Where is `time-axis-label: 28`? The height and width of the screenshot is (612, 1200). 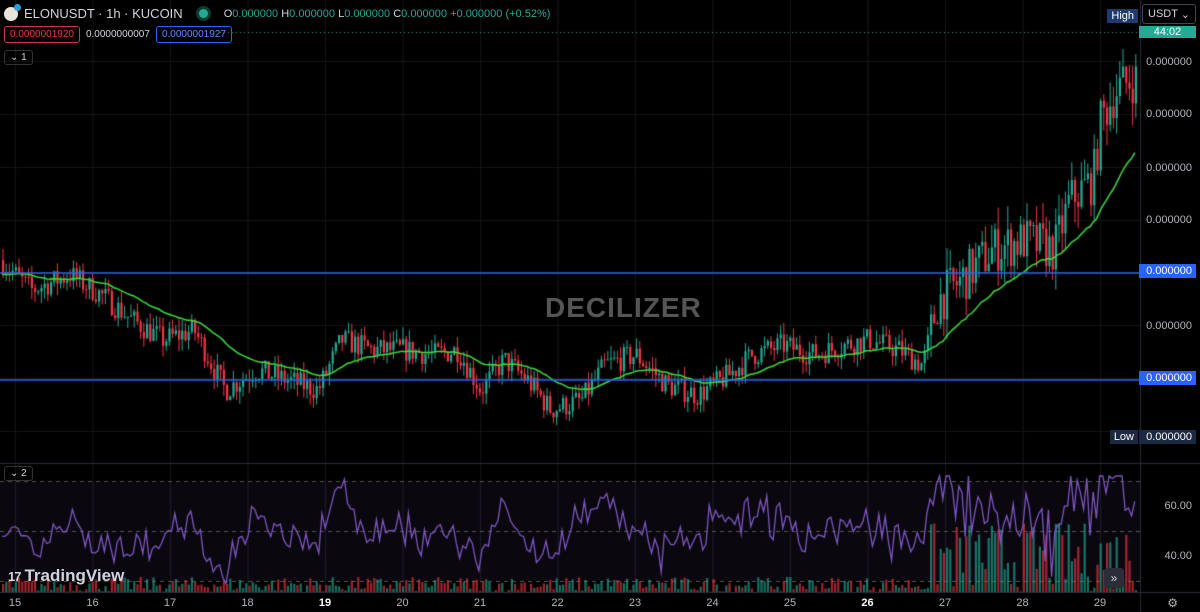
time-axis-label: 28 is located at coordinates (1022, 603).